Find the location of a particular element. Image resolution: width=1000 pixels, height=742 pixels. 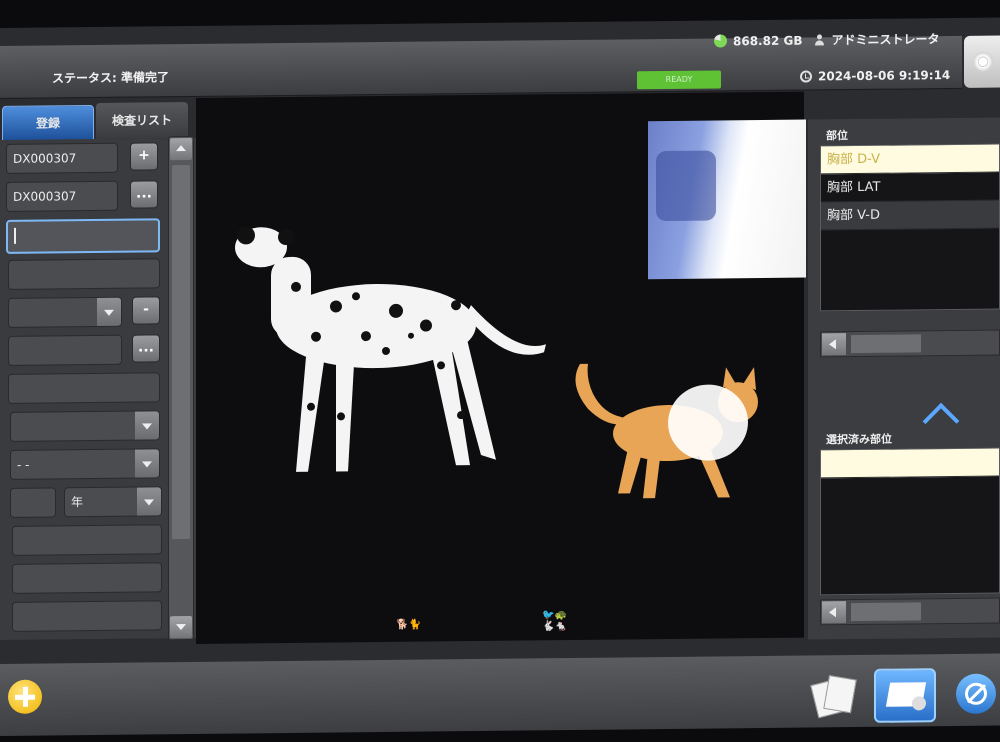

exam-cards-button is located at coordinates (833, 697).